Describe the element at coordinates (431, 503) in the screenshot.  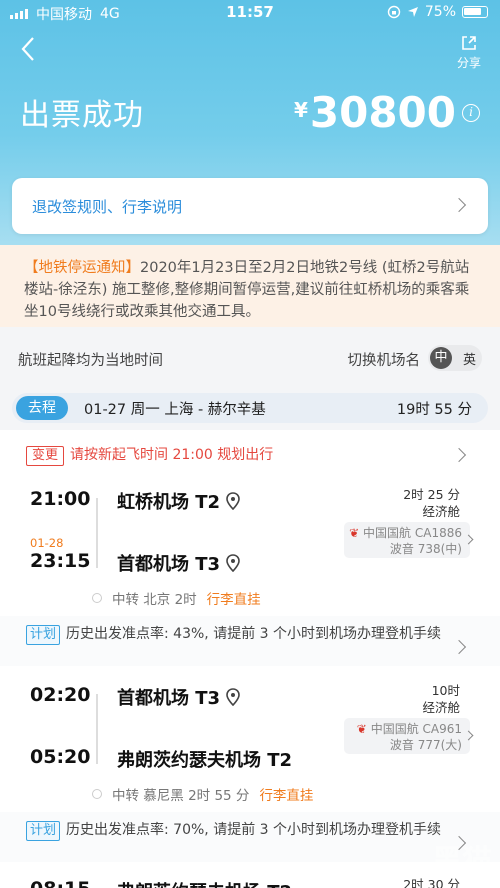
I see `segment-info: 2时 25 分 经济舱` at that location.